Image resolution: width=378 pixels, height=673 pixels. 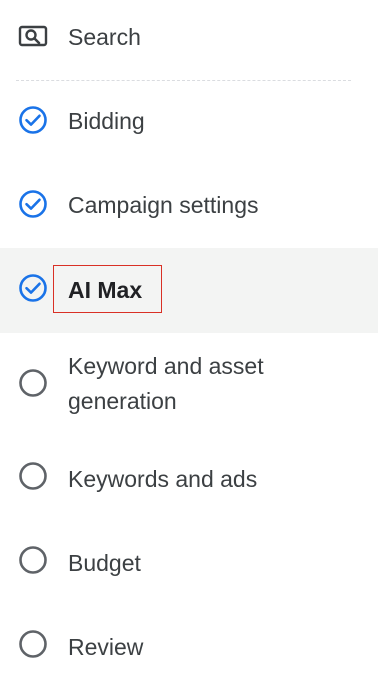 What do you see at coordinates (189, 38) in the screenshot?
I see `nav-item-search: Search` at bounding box center [189, 38].